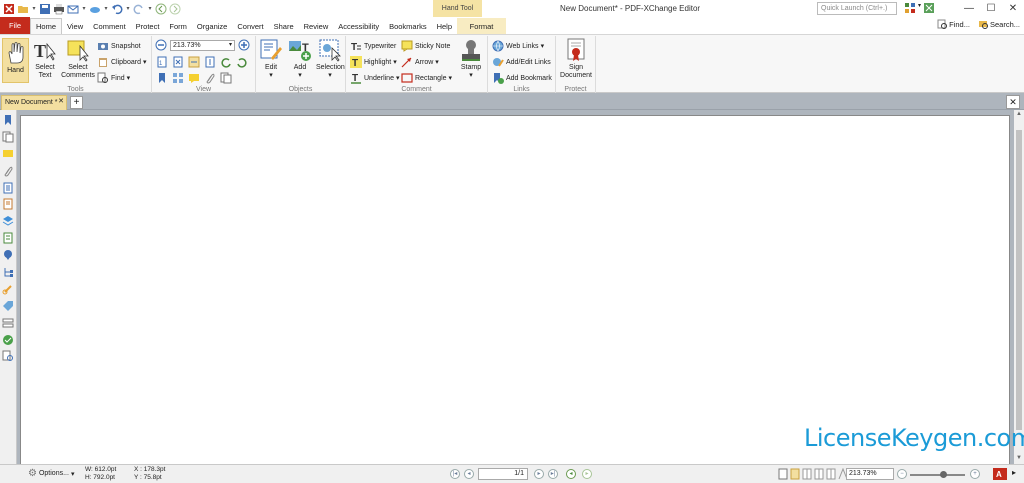 This screenshot has height=483, width=1024. Describe the element at coordinates (1019, 459) in the screenshot. I see `scroll-down-icon: ▼` at that location.